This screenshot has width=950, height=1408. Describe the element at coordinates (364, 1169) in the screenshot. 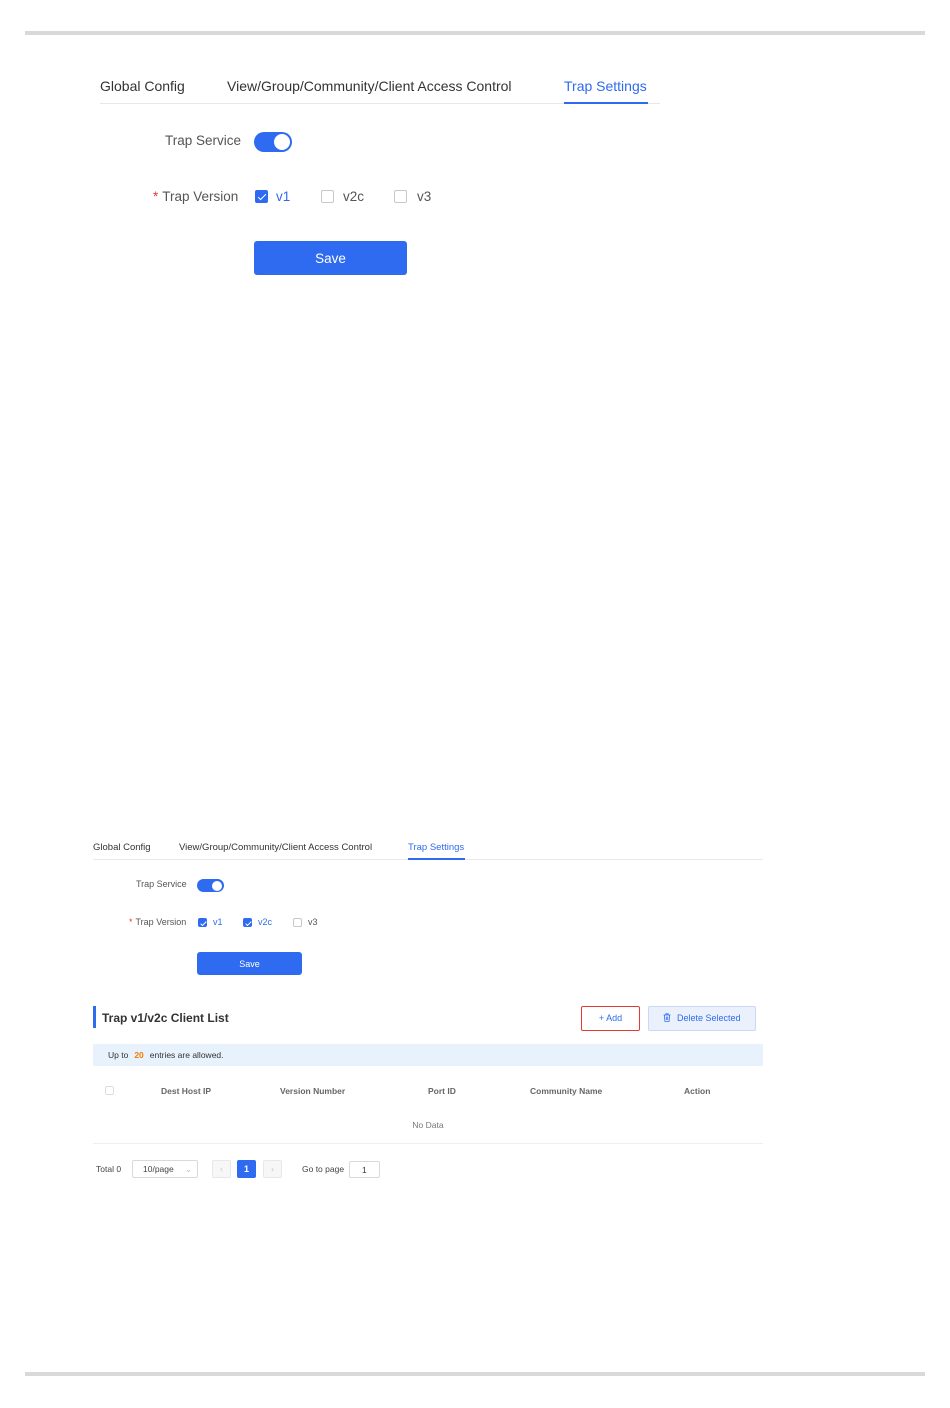

I see `goto-page-input` at that location.